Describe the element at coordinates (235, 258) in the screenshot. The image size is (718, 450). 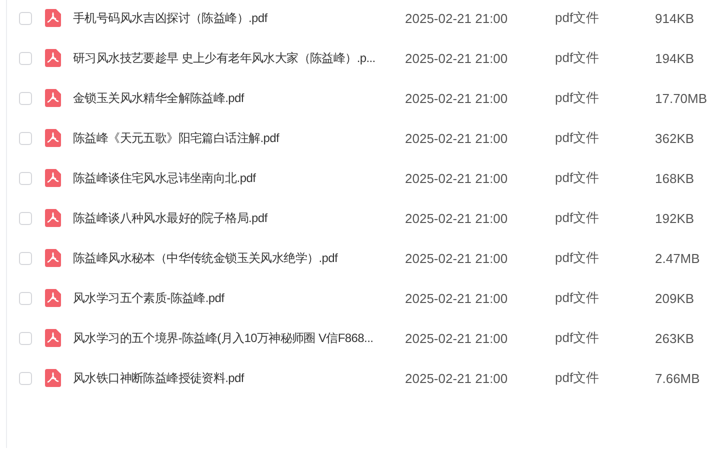
I see `file-name: 陈益峰风水秘本（中华传统金锁玉关风水绝学）.pdf` at that location.